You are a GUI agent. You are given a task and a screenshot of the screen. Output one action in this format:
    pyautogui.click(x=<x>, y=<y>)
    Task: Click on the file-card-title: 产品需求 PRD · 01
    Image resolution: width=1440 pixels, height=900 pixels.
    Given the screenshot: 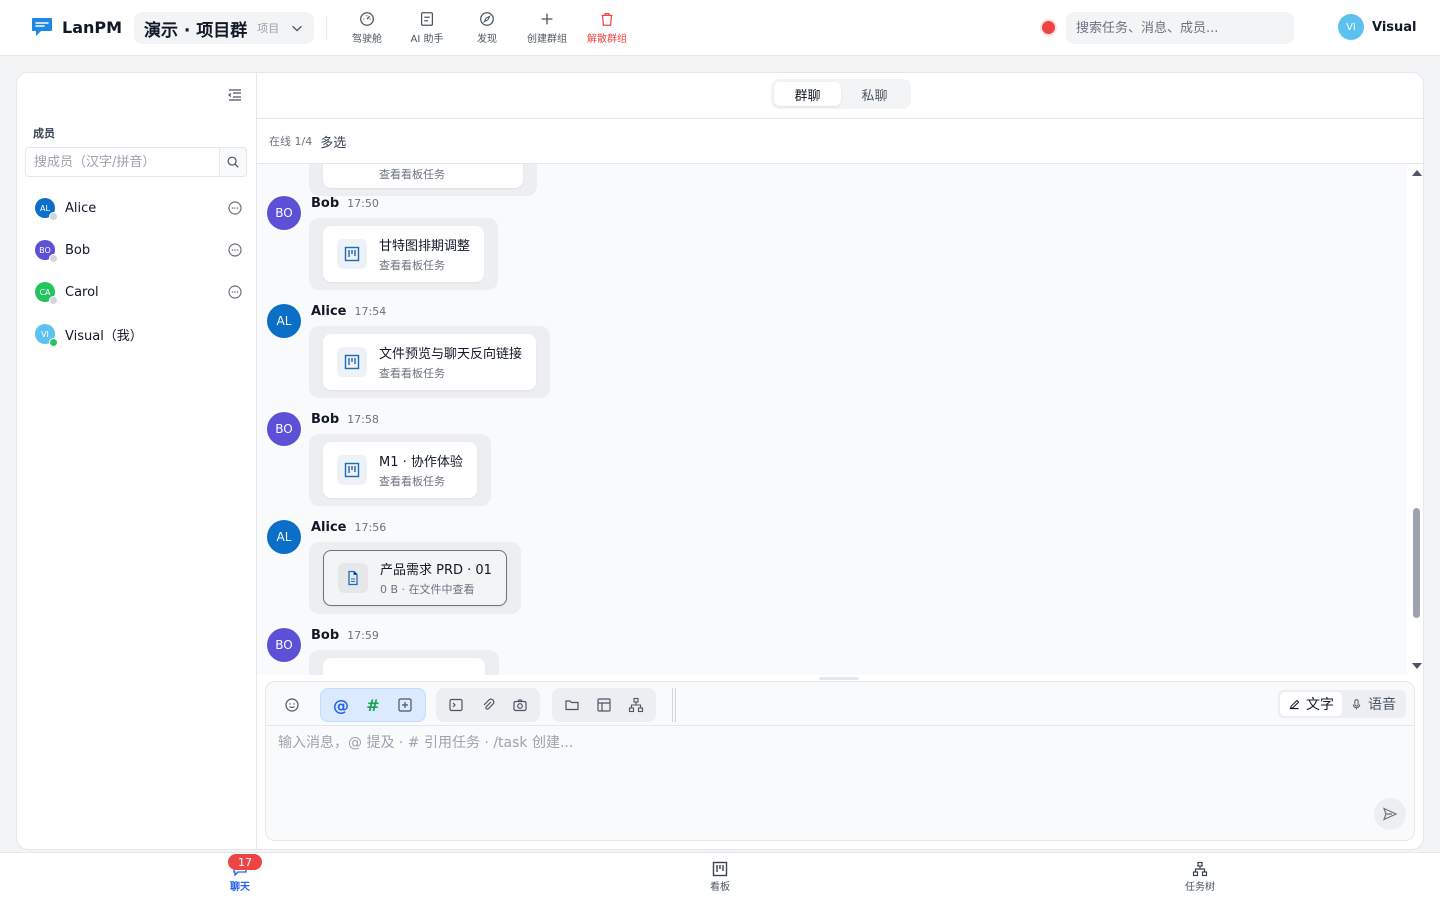 What is the action you would take?
    pyautogui.click(x=436, y=570)
    